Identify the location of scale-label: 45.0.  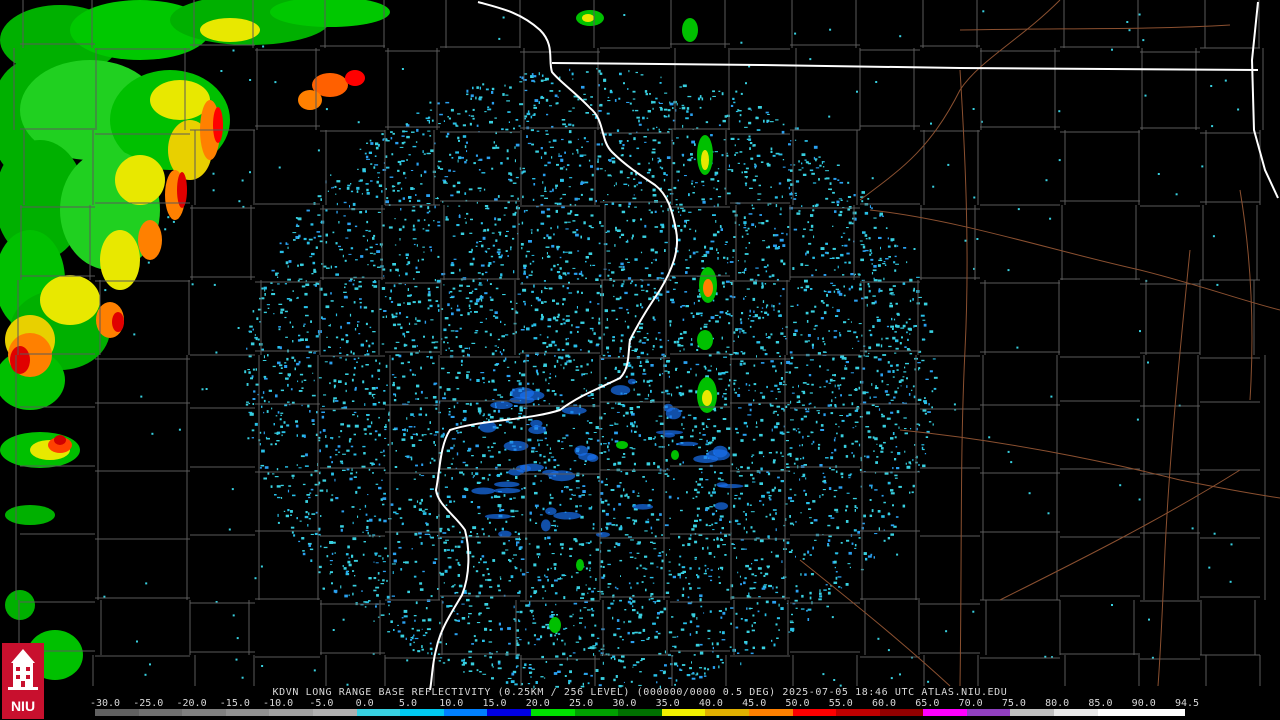
(754, 703).